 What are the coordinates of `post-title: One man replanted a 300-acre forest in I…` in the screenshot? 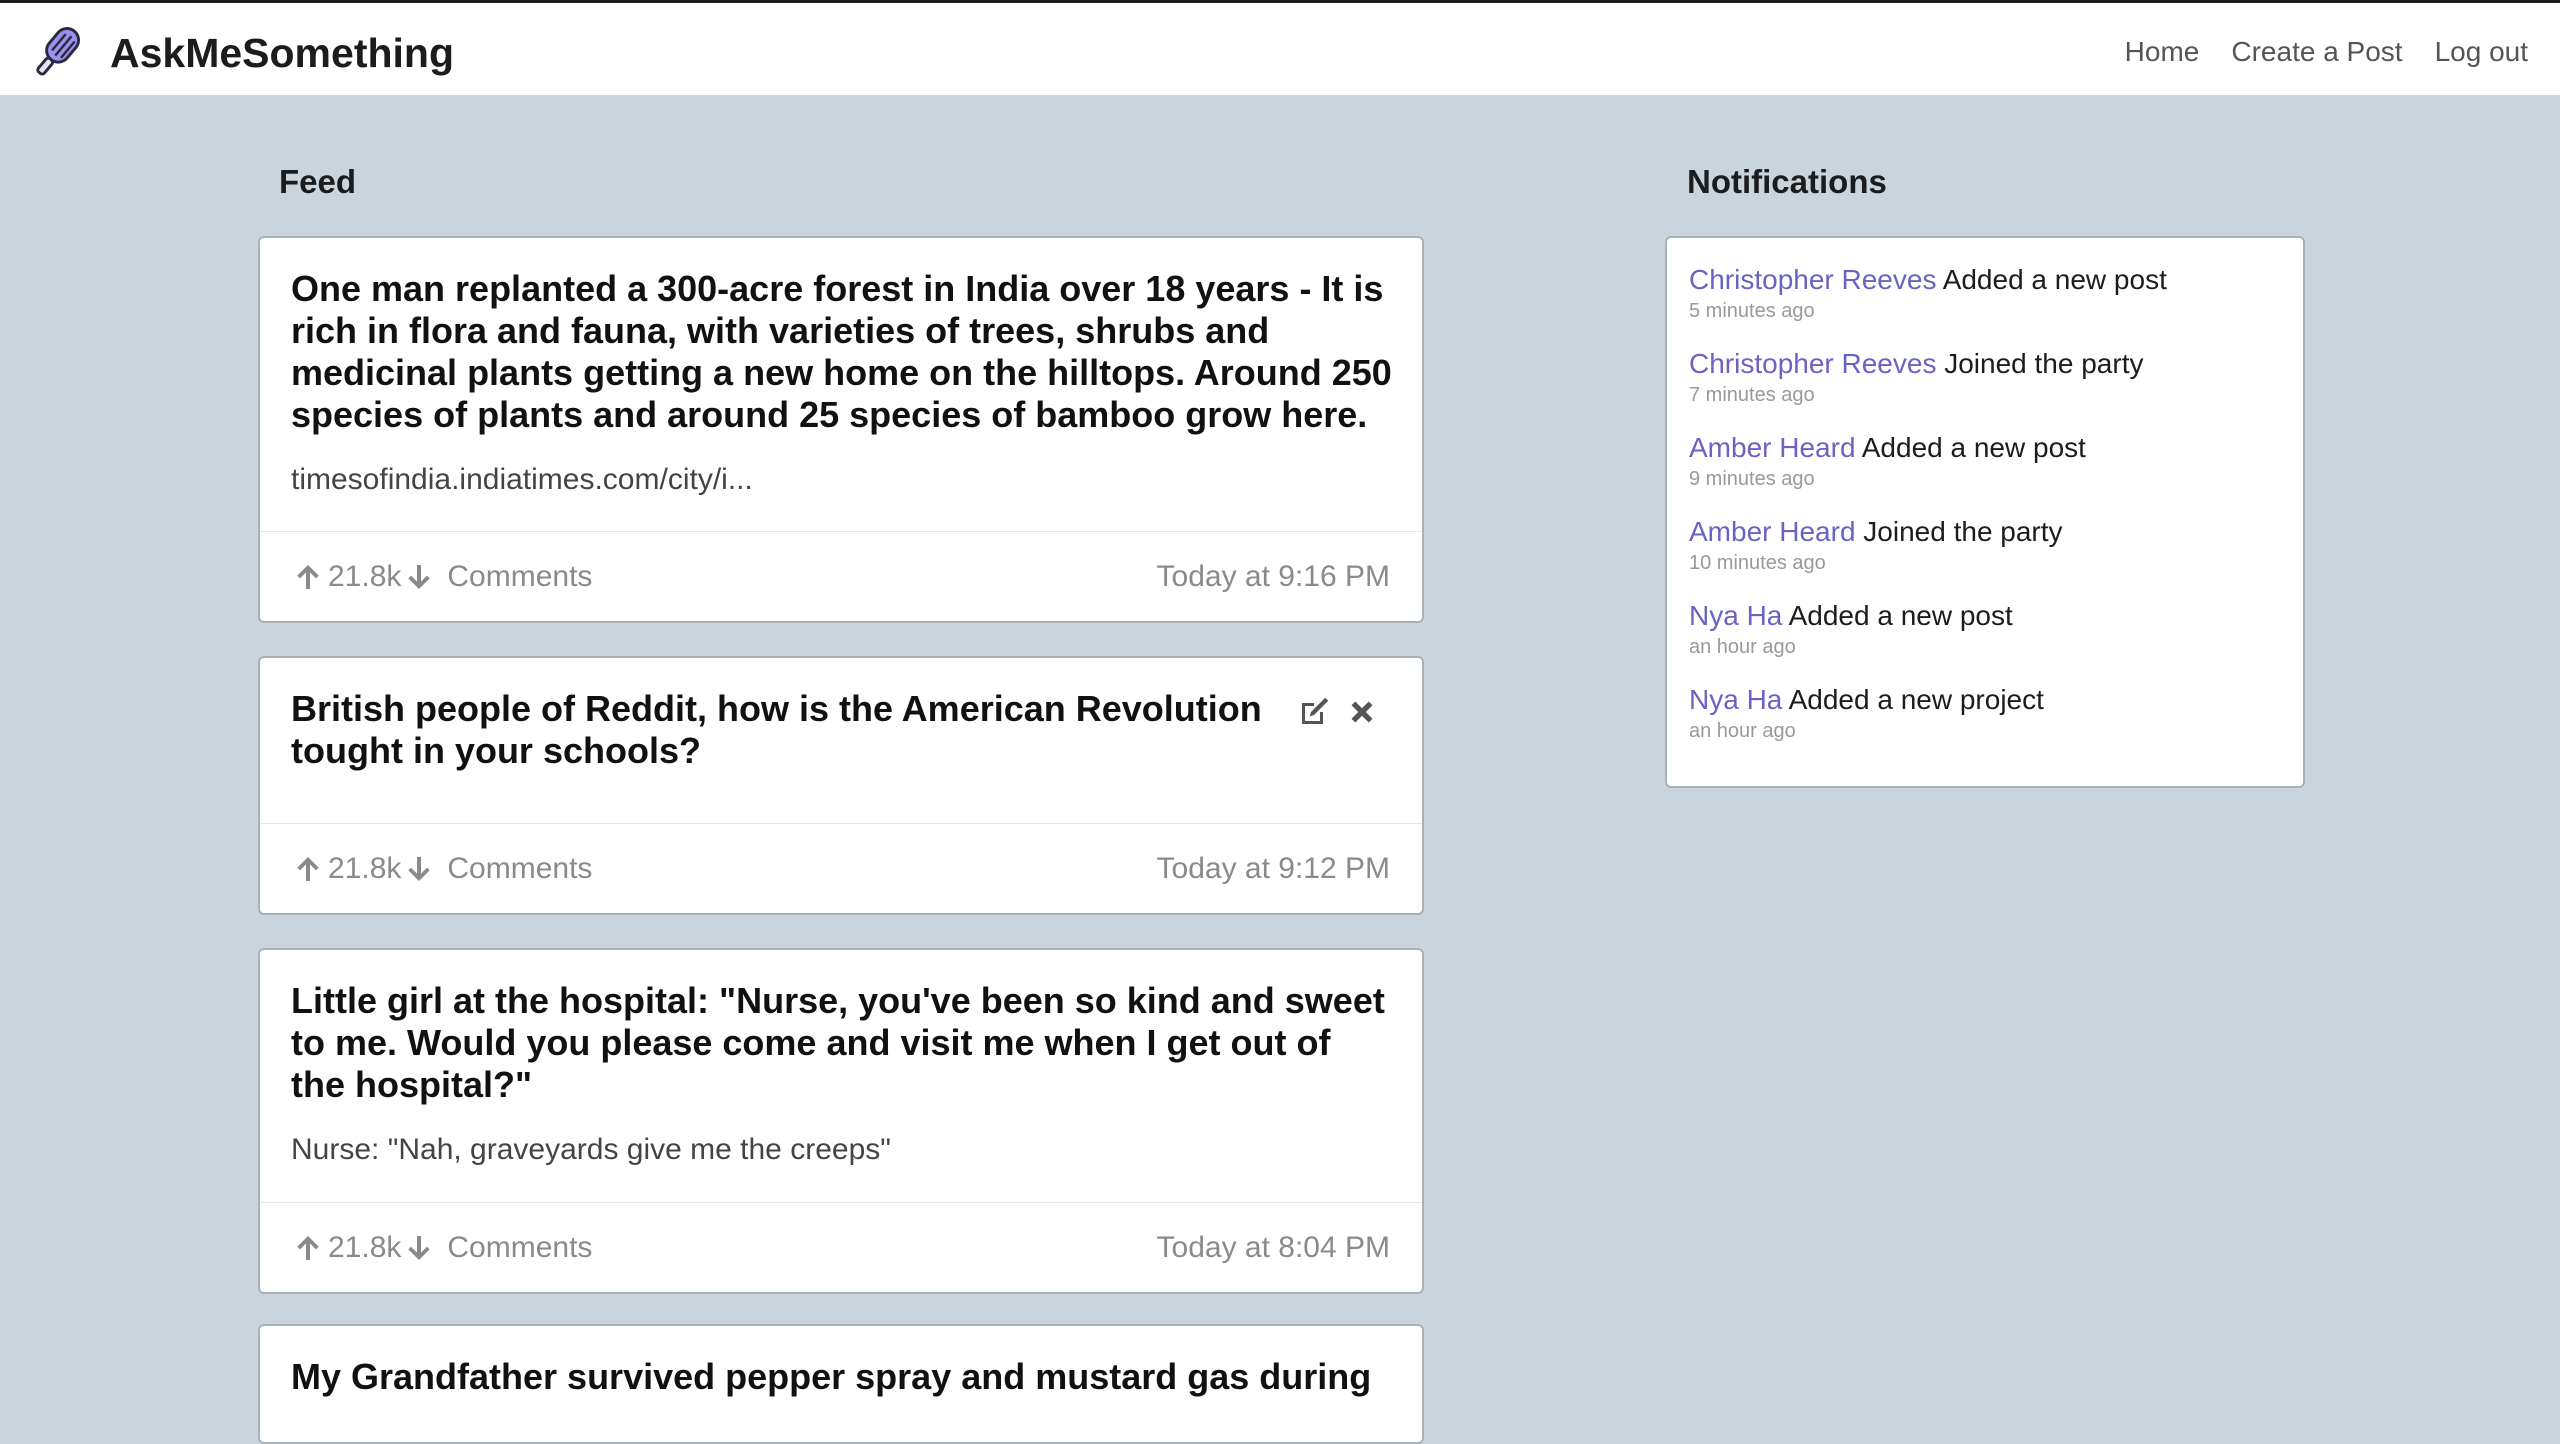 It's located at (841, 352).